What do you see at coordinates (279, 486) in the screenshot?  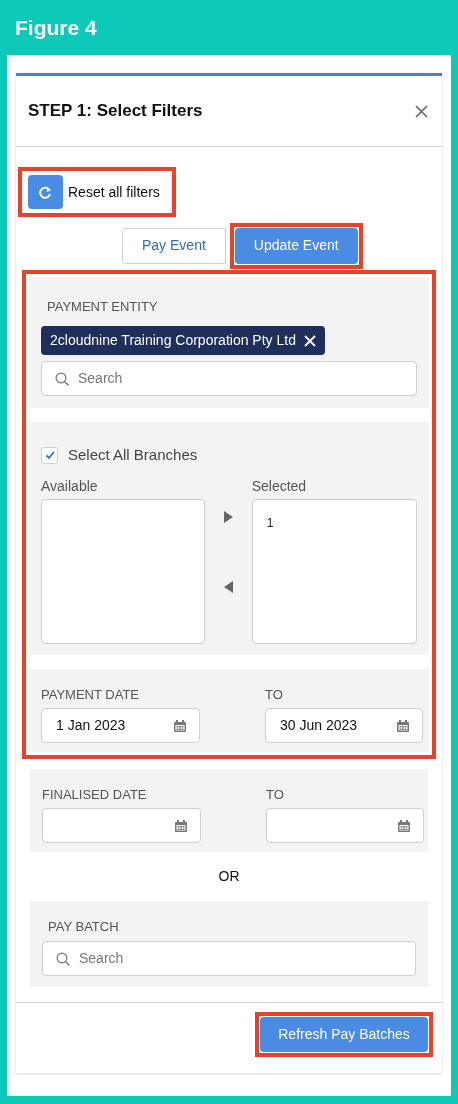 I see `list-label: Selected` at bounding box center [279, 486].